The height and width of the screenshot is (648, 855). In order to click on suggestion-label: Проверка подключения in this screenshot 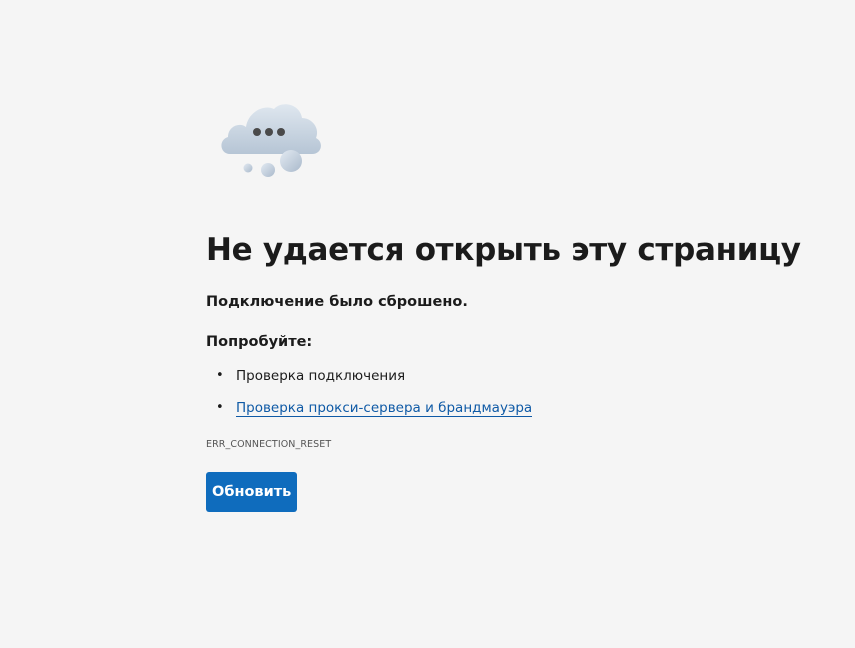, I will do `click(321, 376)`.